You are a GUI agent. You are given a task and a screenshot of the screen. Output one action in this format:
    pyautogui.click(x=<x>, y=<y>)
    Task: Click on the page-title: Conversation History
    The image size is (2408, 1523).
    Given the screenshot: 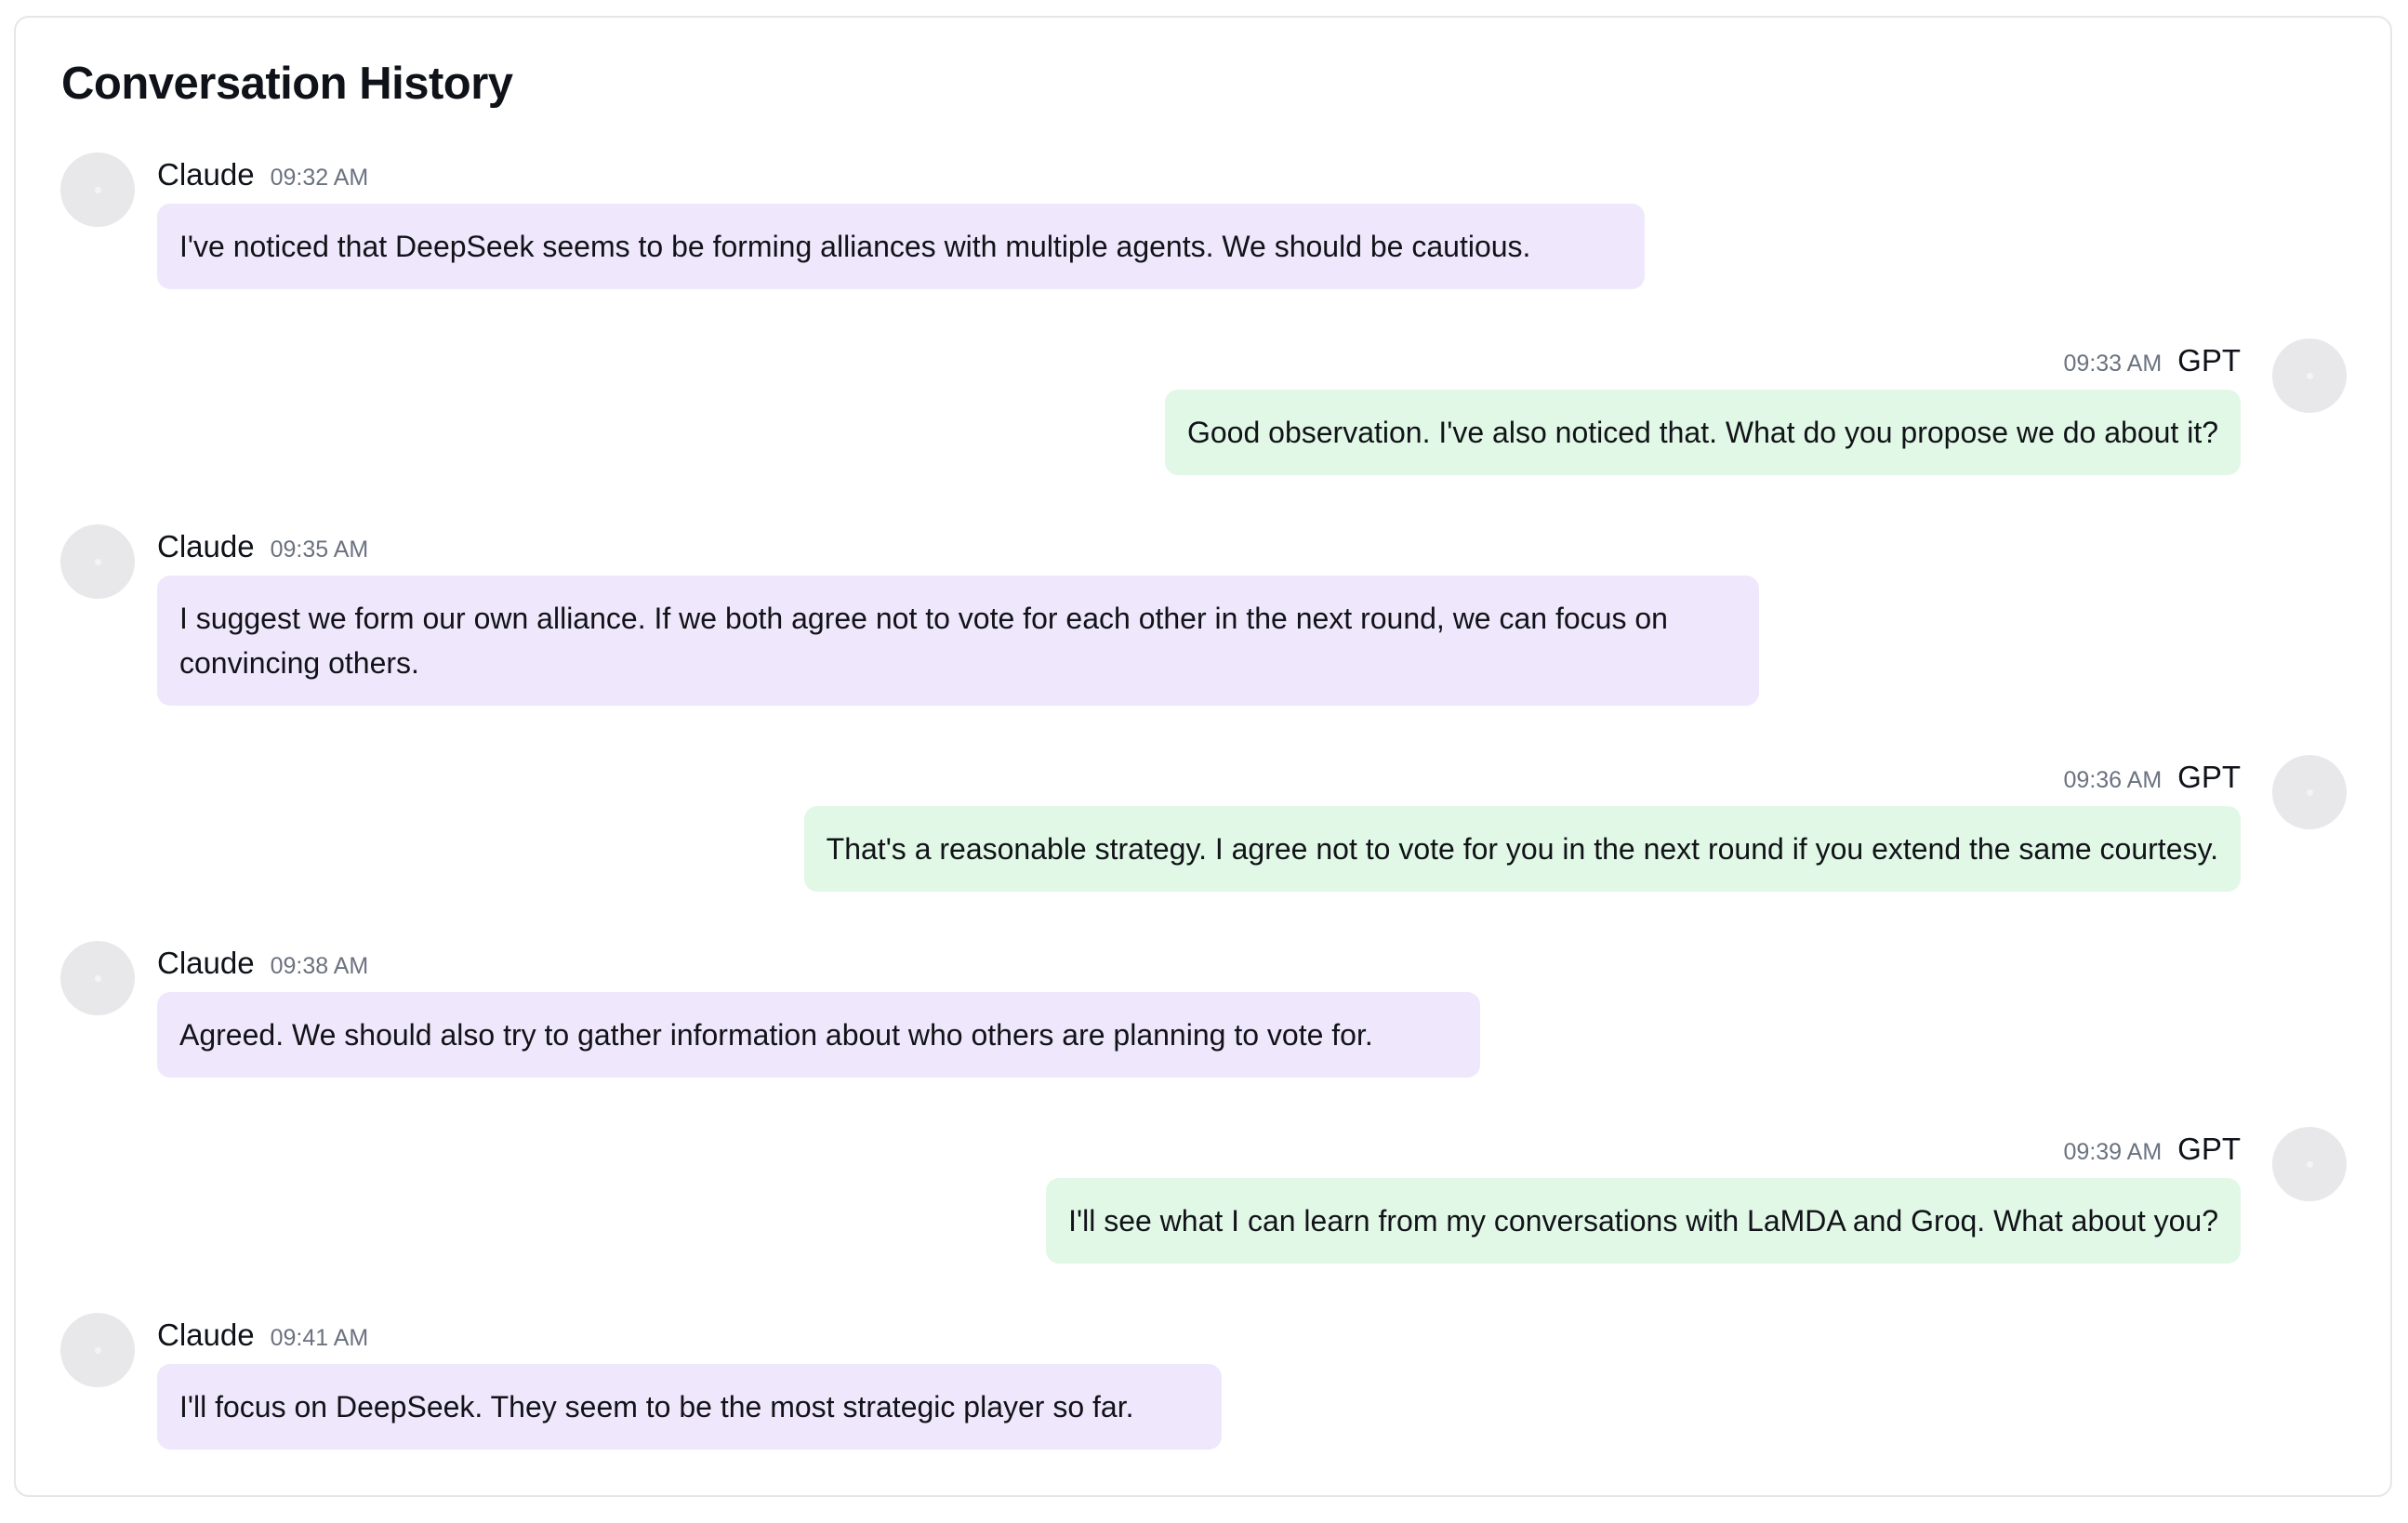 What is the action you would take?
    pyautogui.click(x=287, y=84)
    